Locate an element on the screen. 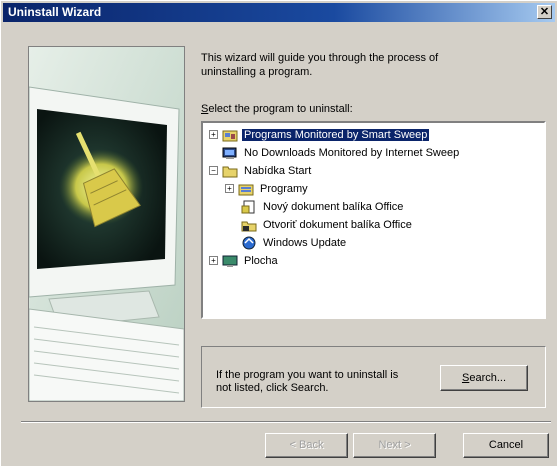 The height and width of the screenshot is (467, 558). tree-item-novy-dokument: Nový dokument balíka Office is located at coordinates (323, 206).